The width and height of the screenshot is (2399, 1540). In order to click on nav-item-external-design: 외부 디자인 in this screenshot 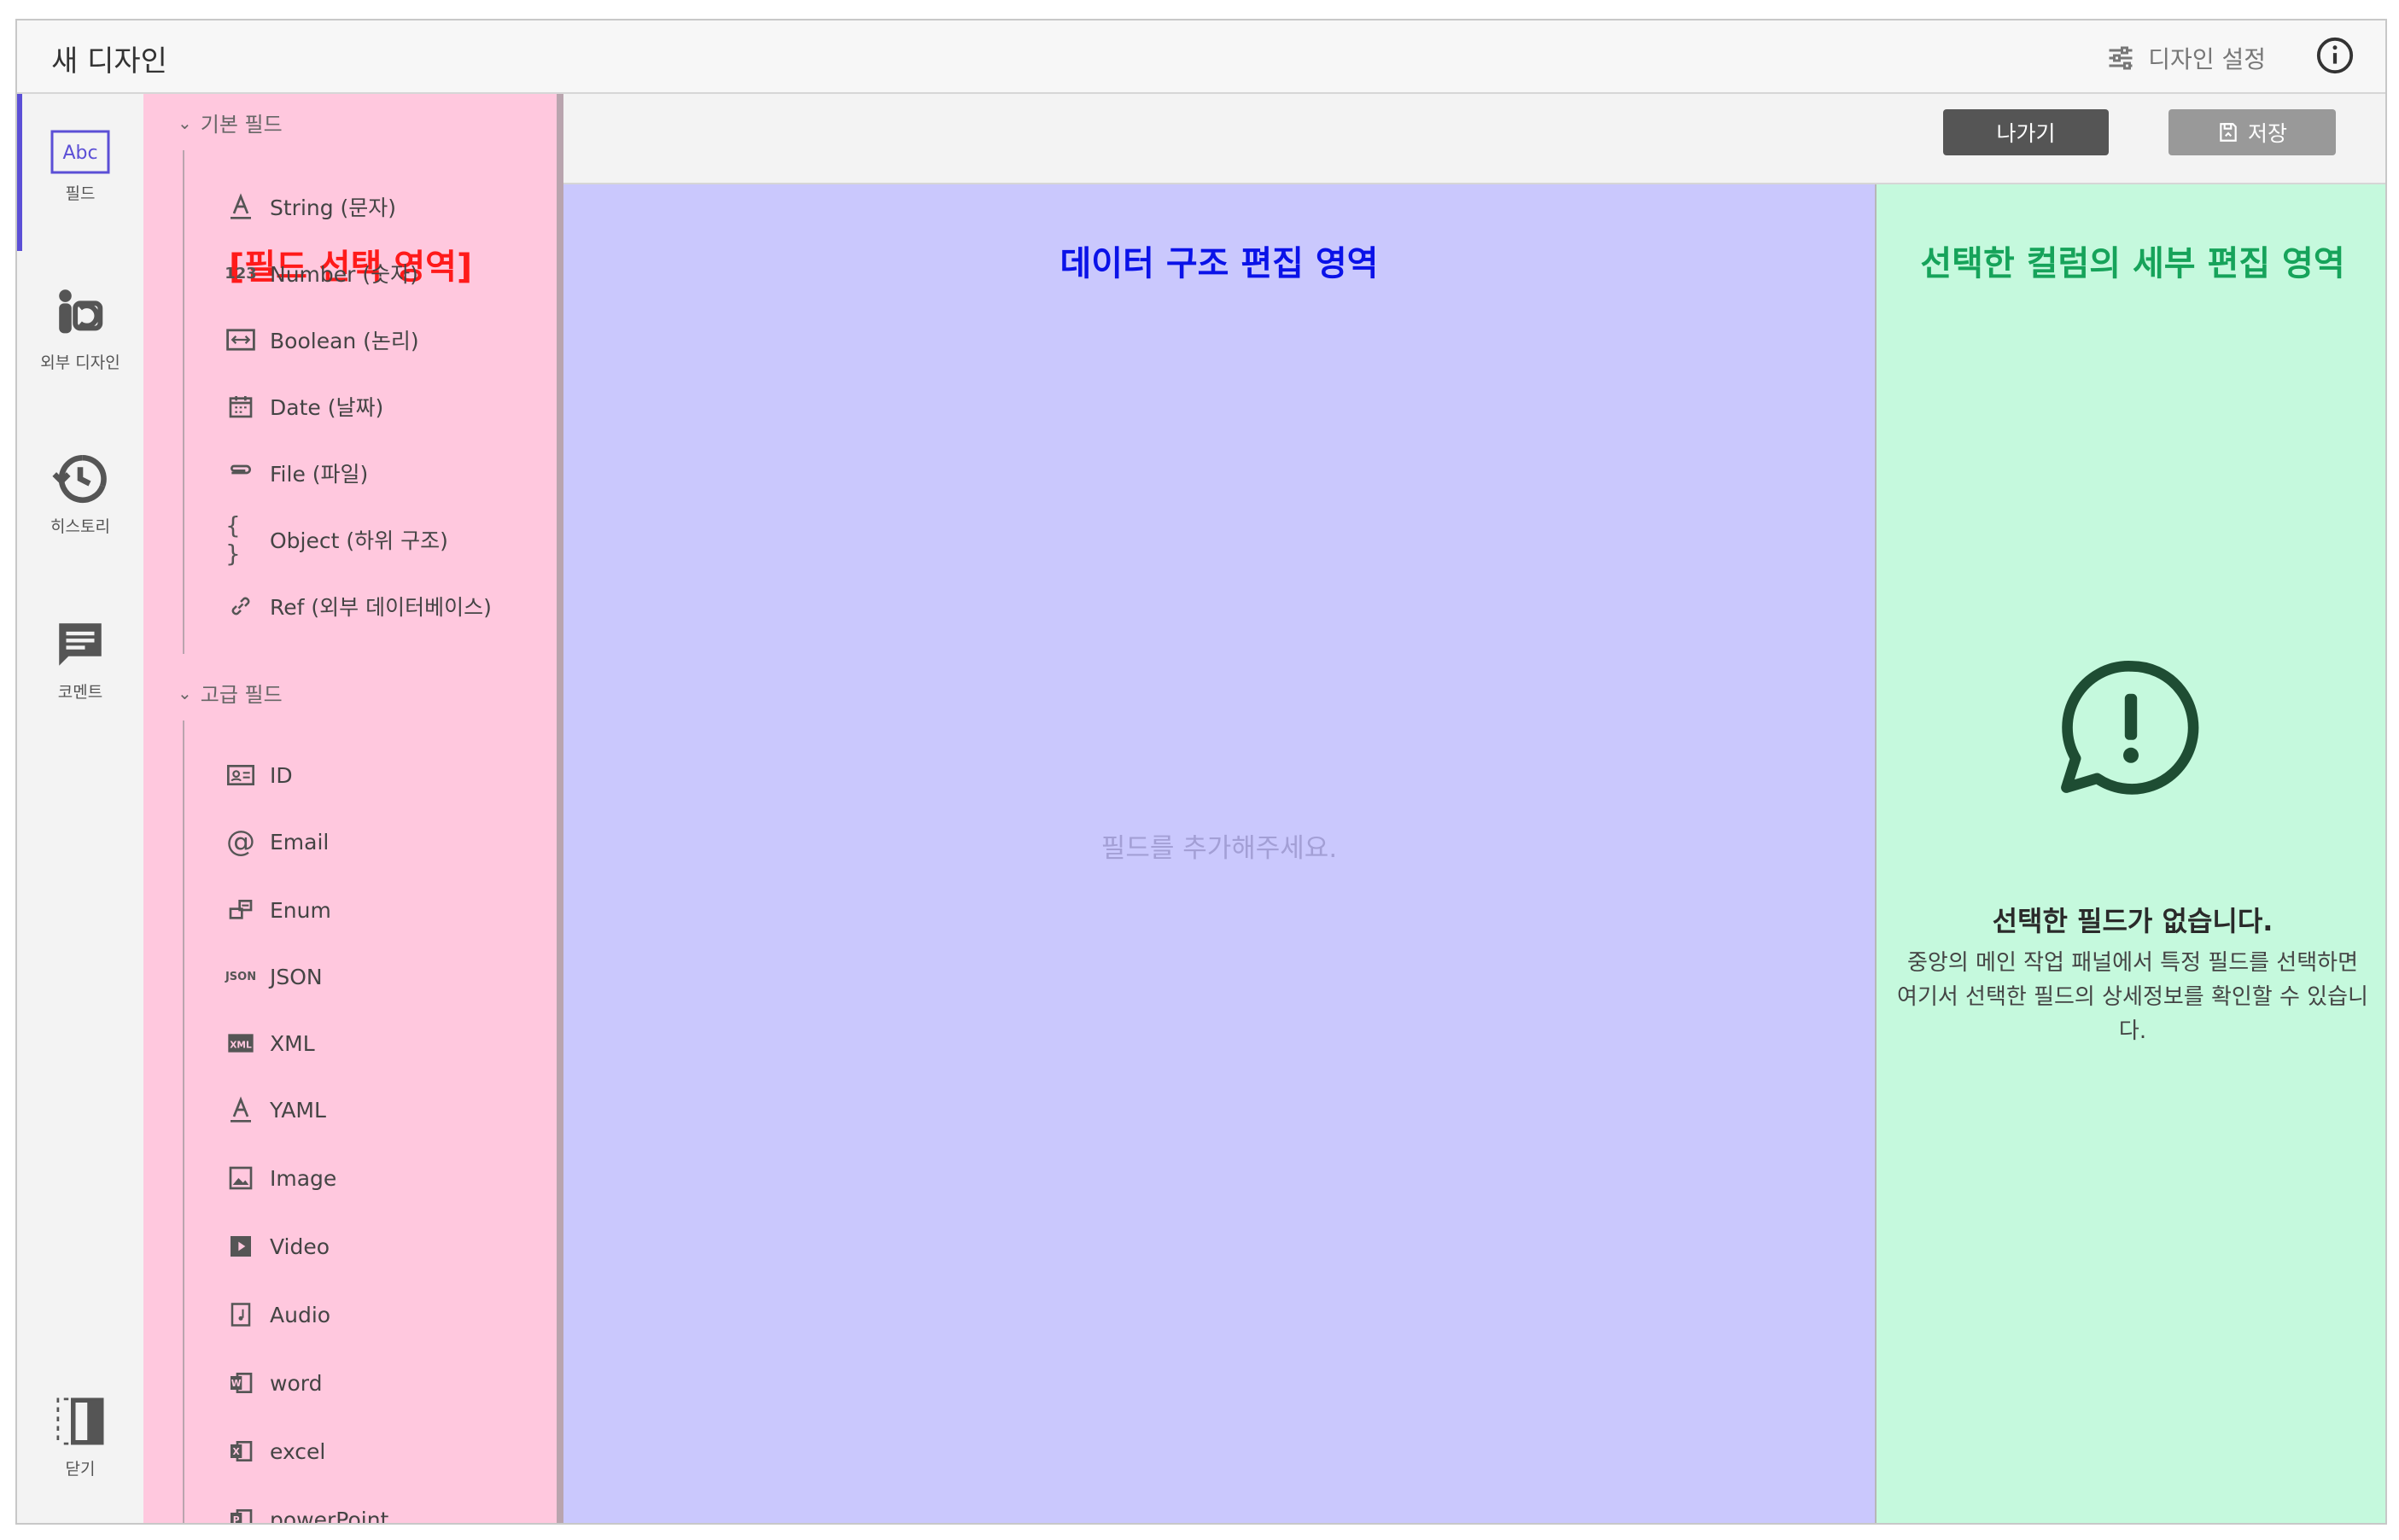, I will do `click(80, 328)`.